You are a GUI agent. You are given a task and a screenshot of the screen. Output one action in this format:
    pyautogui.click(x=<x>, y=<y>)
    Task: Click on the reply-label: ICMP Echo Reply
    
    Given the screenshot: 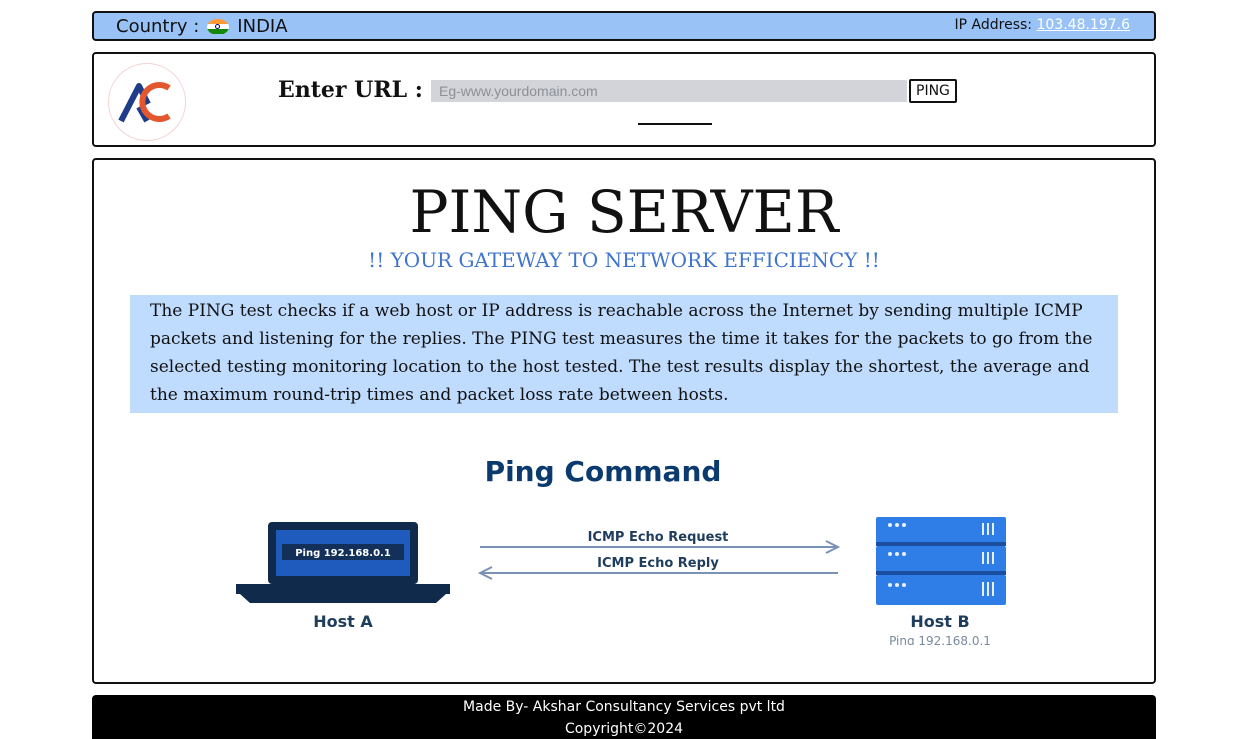 What is the action you would take?
    pyautogui.click(x=658, y=563)
    